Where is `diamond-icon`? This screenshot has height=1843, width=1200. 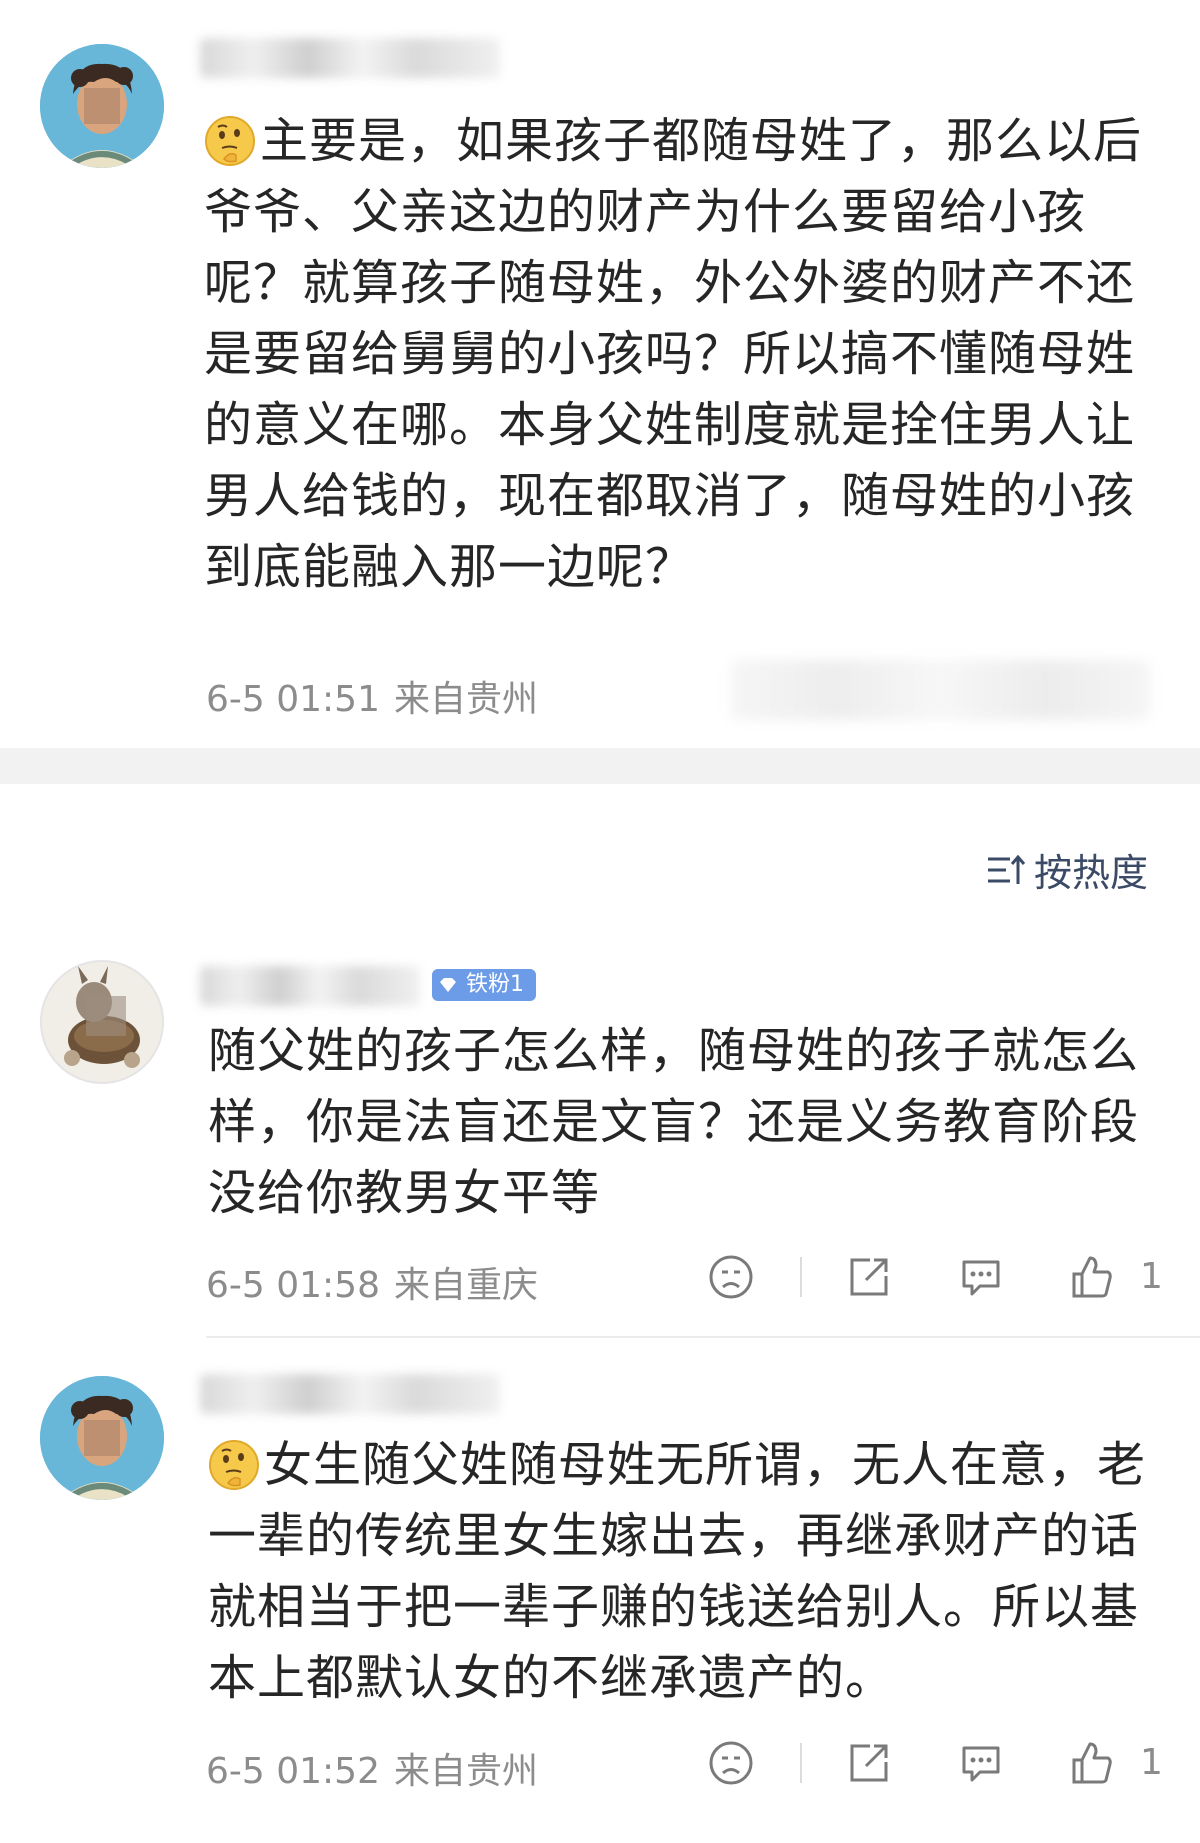 diamond-icon is located at coordinates (448, 985).